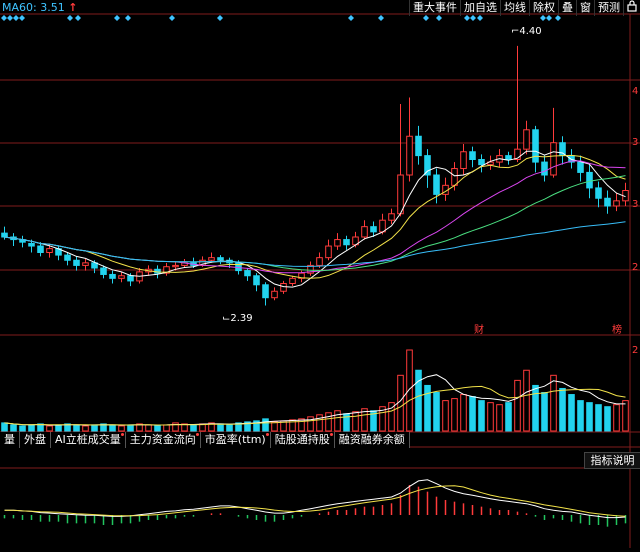 The image size is (640, 552). What do you see at coordinates (608, 8) in the screenshot?
I see `toolbar-forecast: 预测` at bounding box center [608, 8].